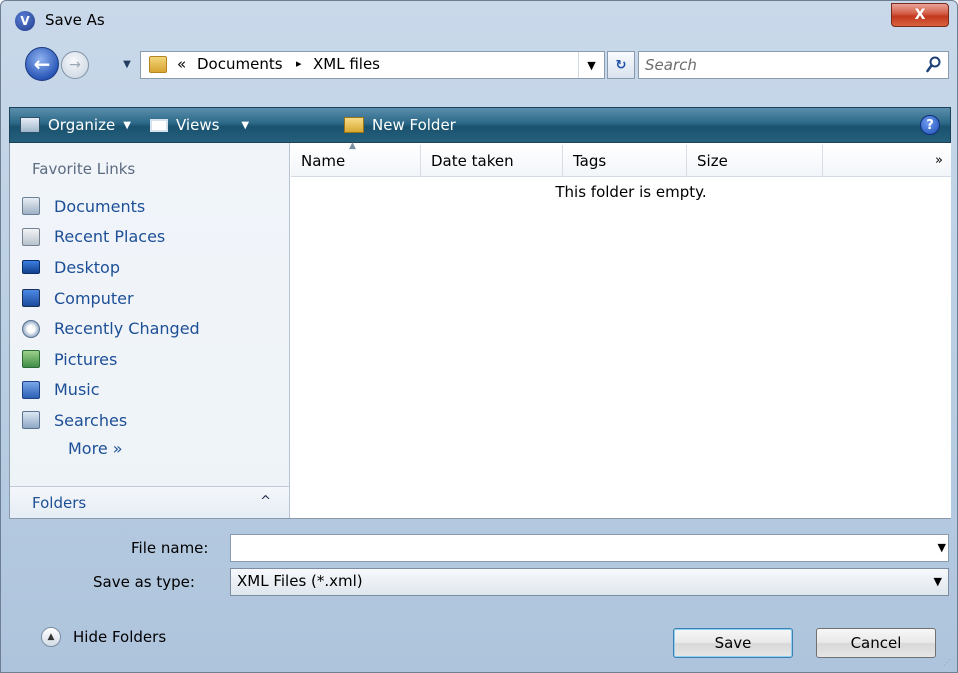 This screenshot has height=673, width=958. Describe the element at coordinates (942, 547) in the screenshot. I see `file-name-dropdown-icon: ▼` at that location.